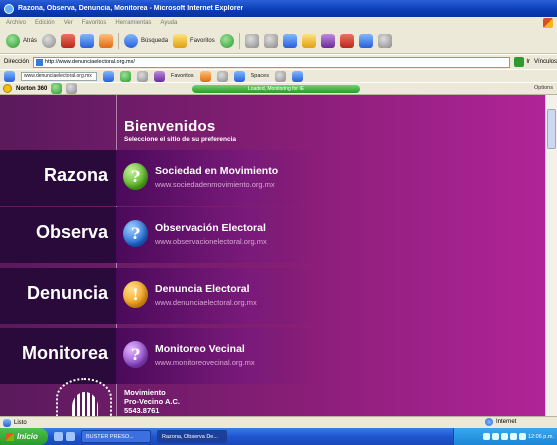  I want to click on print-button, so click(270, 41).